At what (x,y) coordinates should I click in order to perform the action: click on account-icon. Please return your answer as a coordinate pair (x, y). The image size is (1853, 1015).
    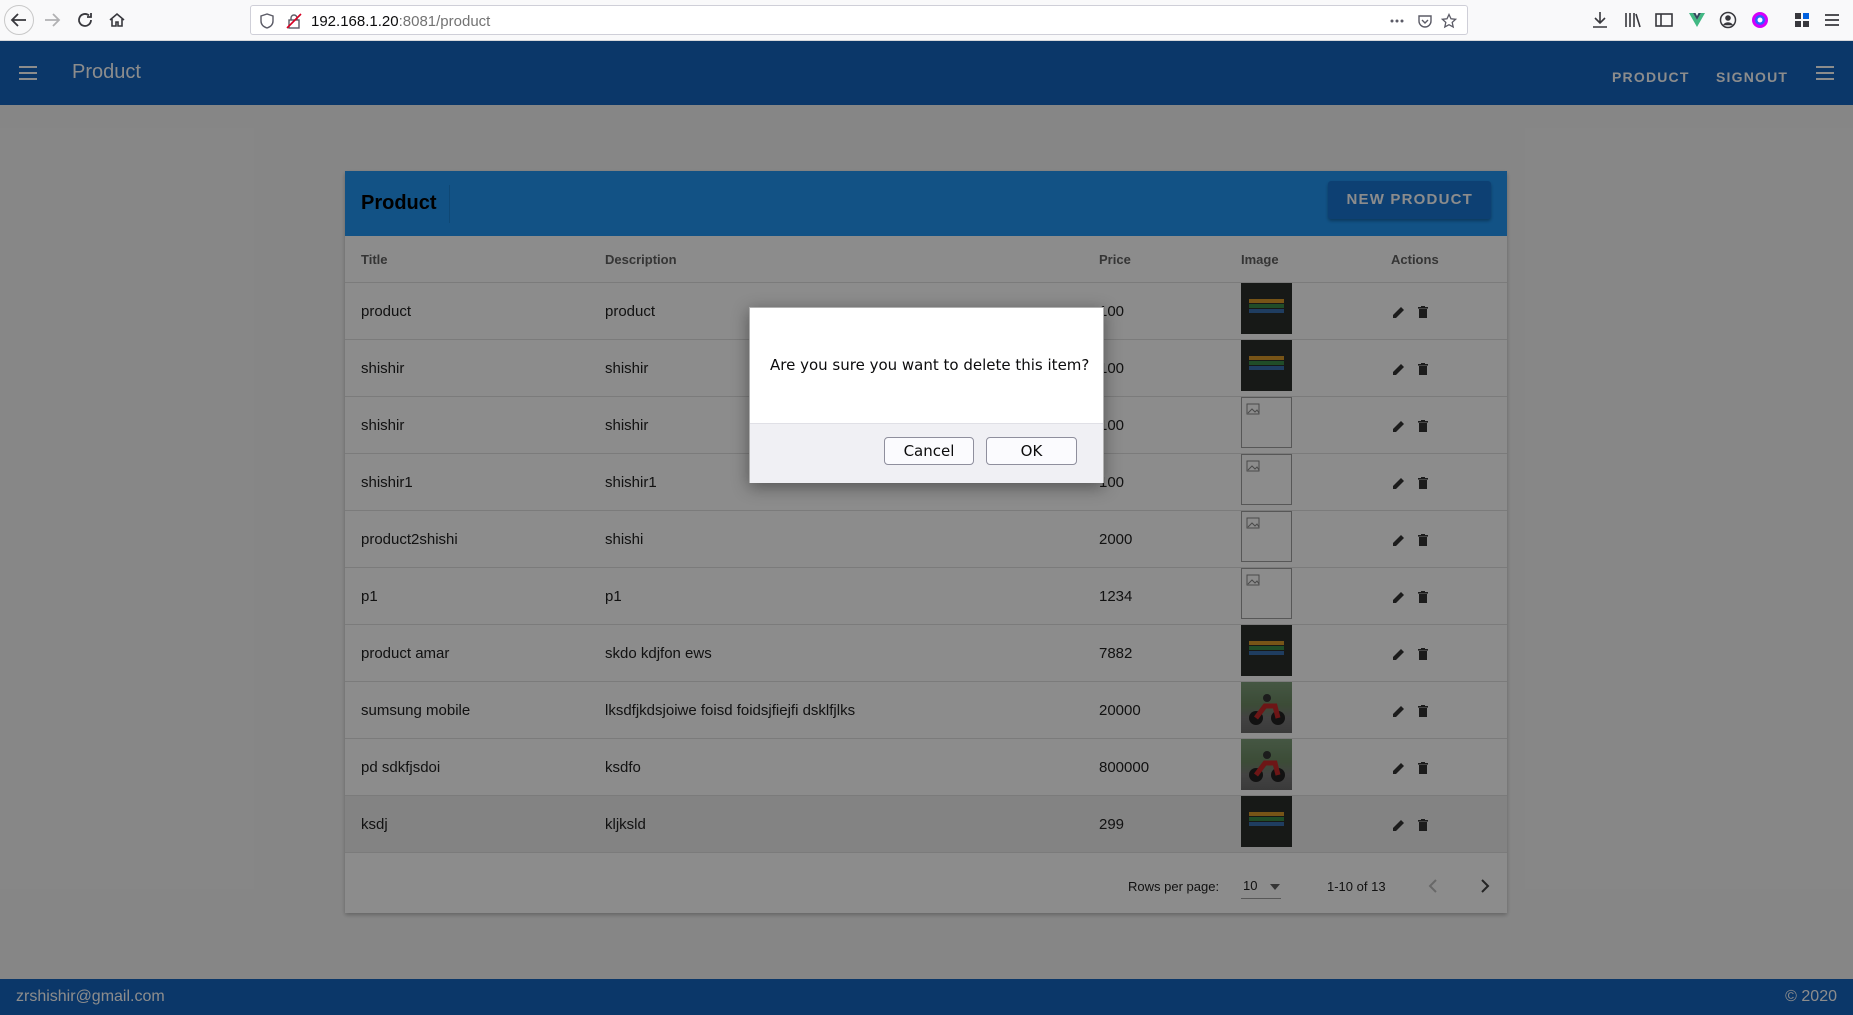
    Looking at the image, I should click on (1728, 20).